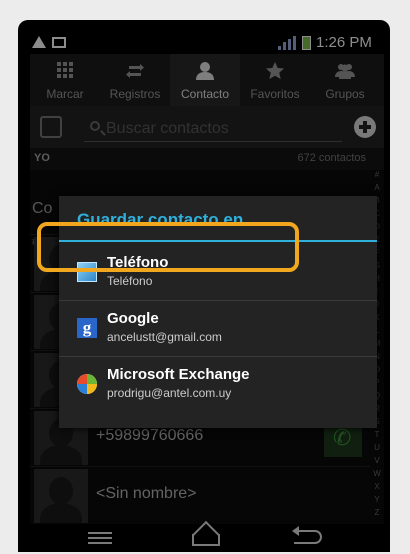 This screenshot has width=410, height=554. I want to click on option-subtitle: prodrigu@antel.com.uy, so click(169, 393).